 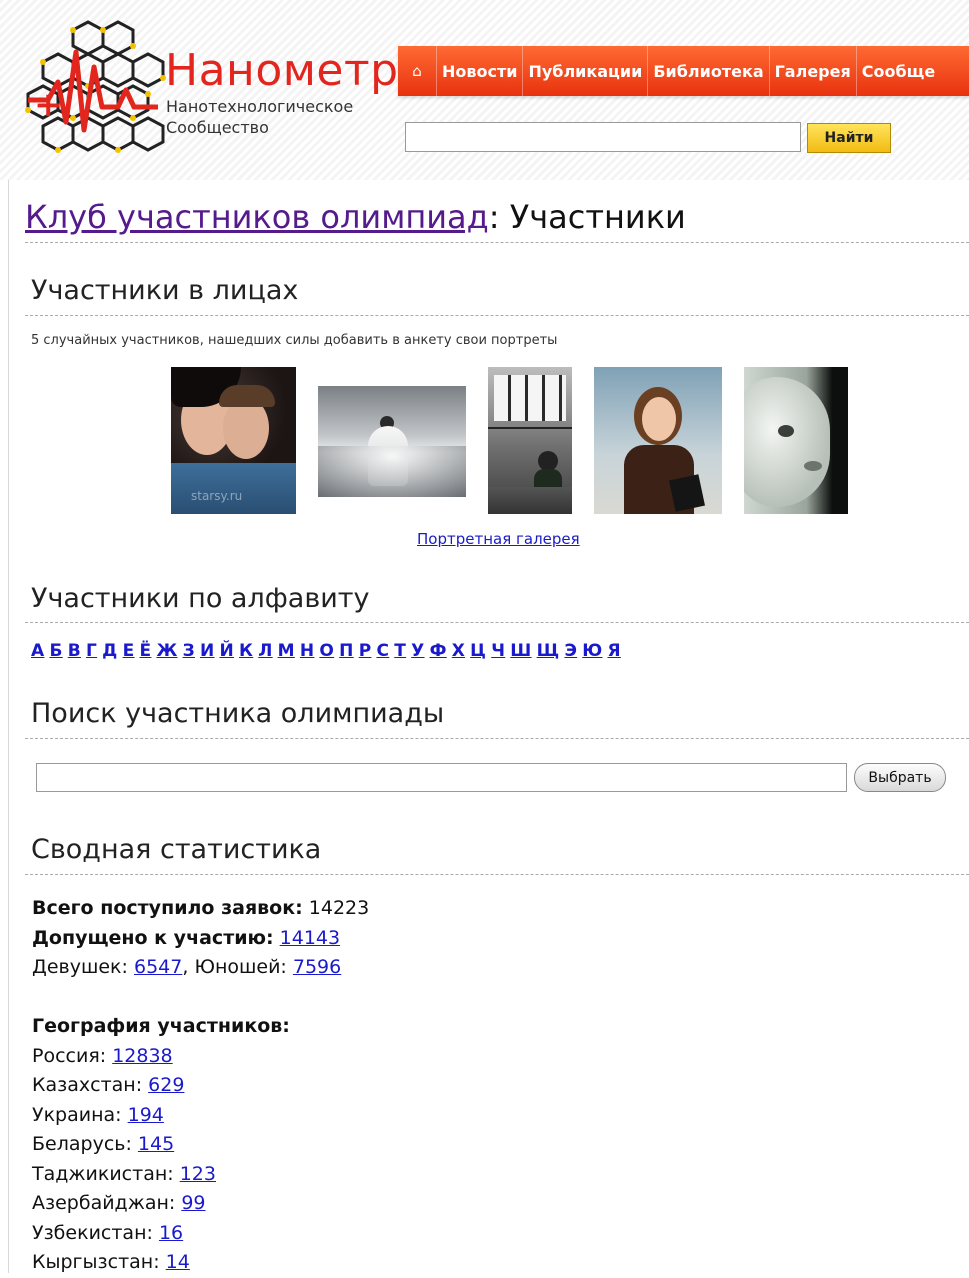 What do you see at coordinates (91, 651) in the screenshot?
I see `letter-link: Г` at bounding box center [91, 651].